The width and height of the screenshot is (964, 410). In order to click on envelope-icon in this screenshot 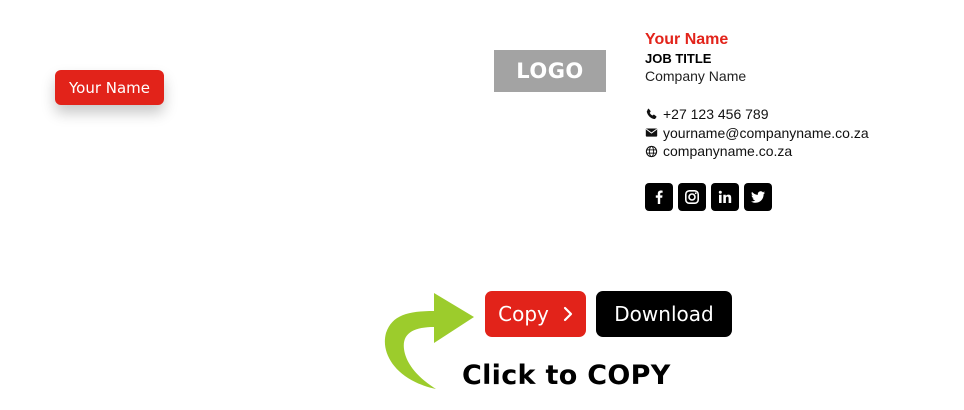, I will do `click(651, 132)`.